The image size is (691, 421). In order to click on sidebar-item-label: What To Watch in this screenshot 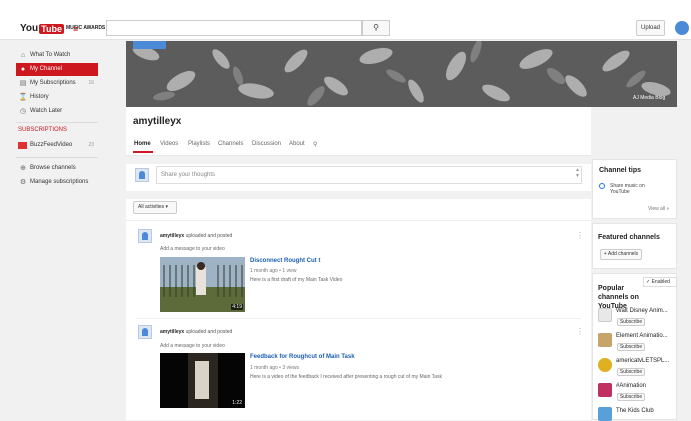, I will do `click(50, 55)`.